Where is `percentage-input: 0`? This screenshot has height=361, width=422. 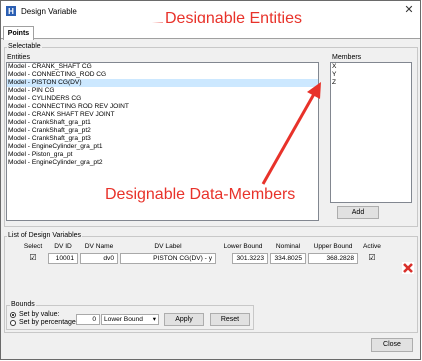 percentage-input: 0 is located at coordinates (88, 319).